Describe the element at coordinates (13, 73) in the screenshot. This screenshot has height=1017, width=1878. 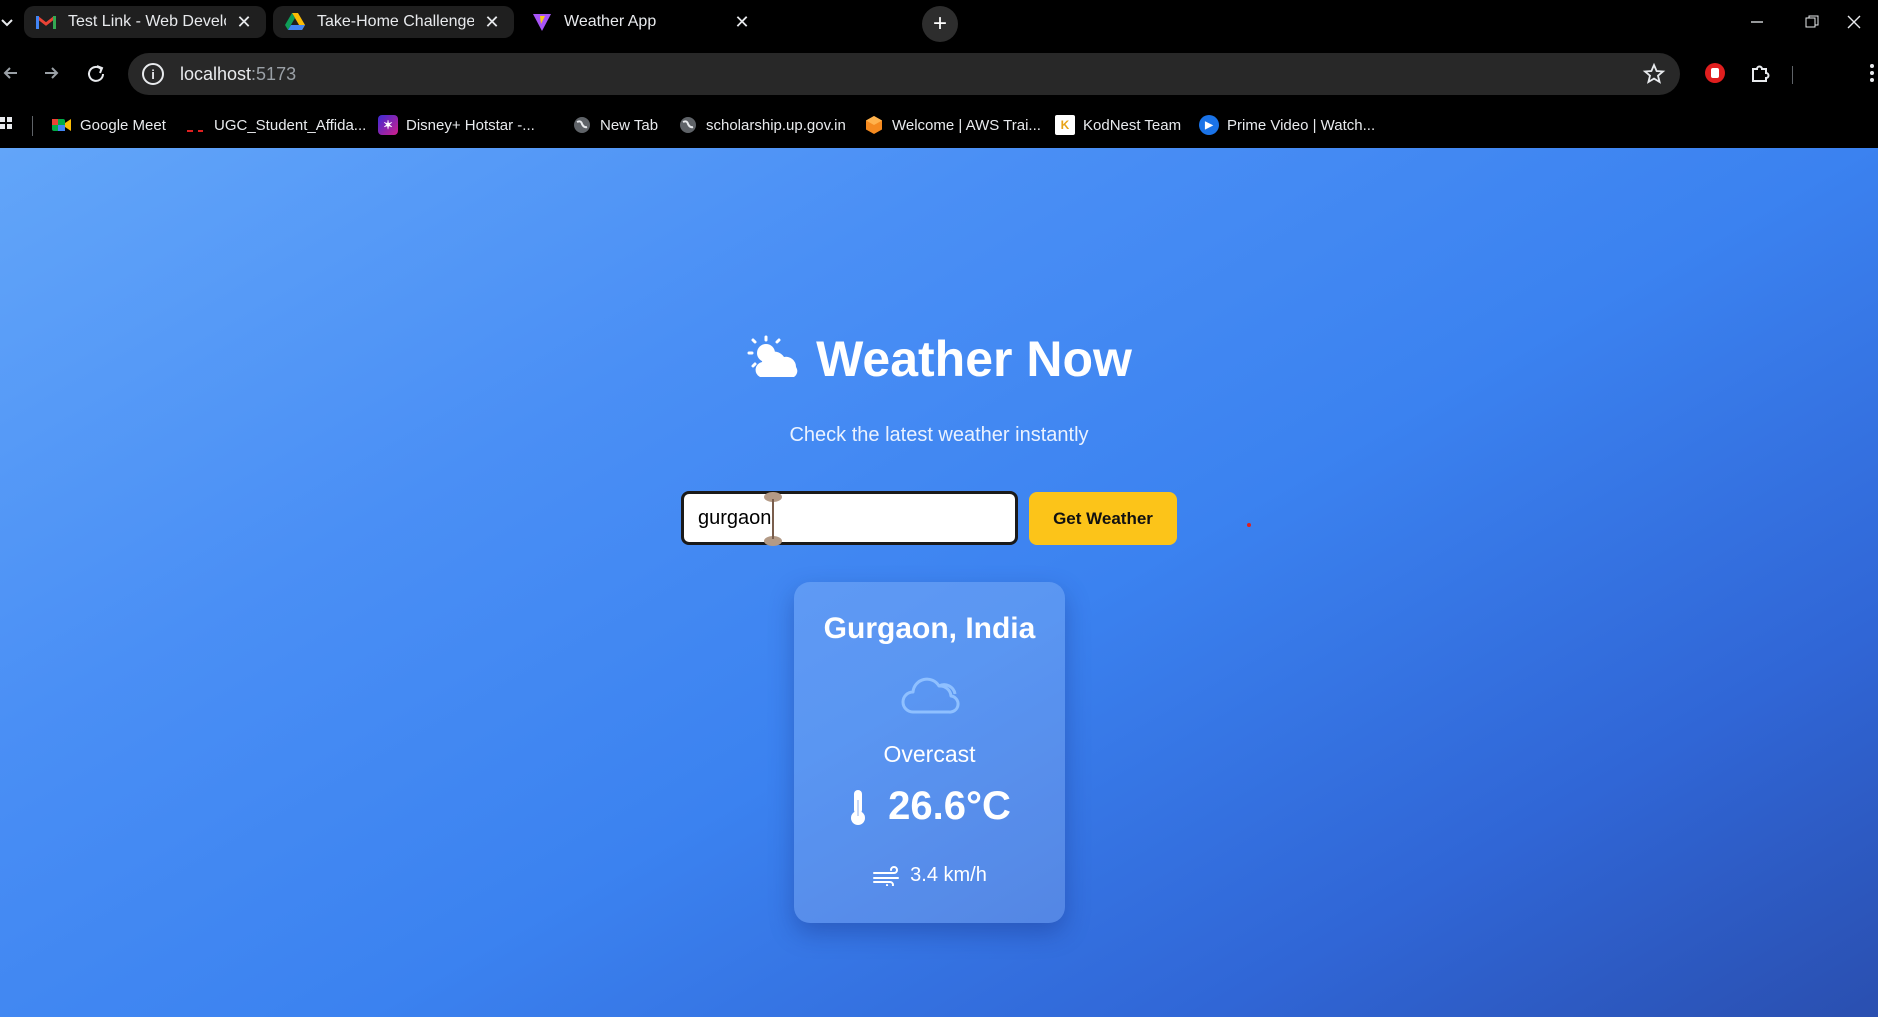
I see `back-icon` at that location.